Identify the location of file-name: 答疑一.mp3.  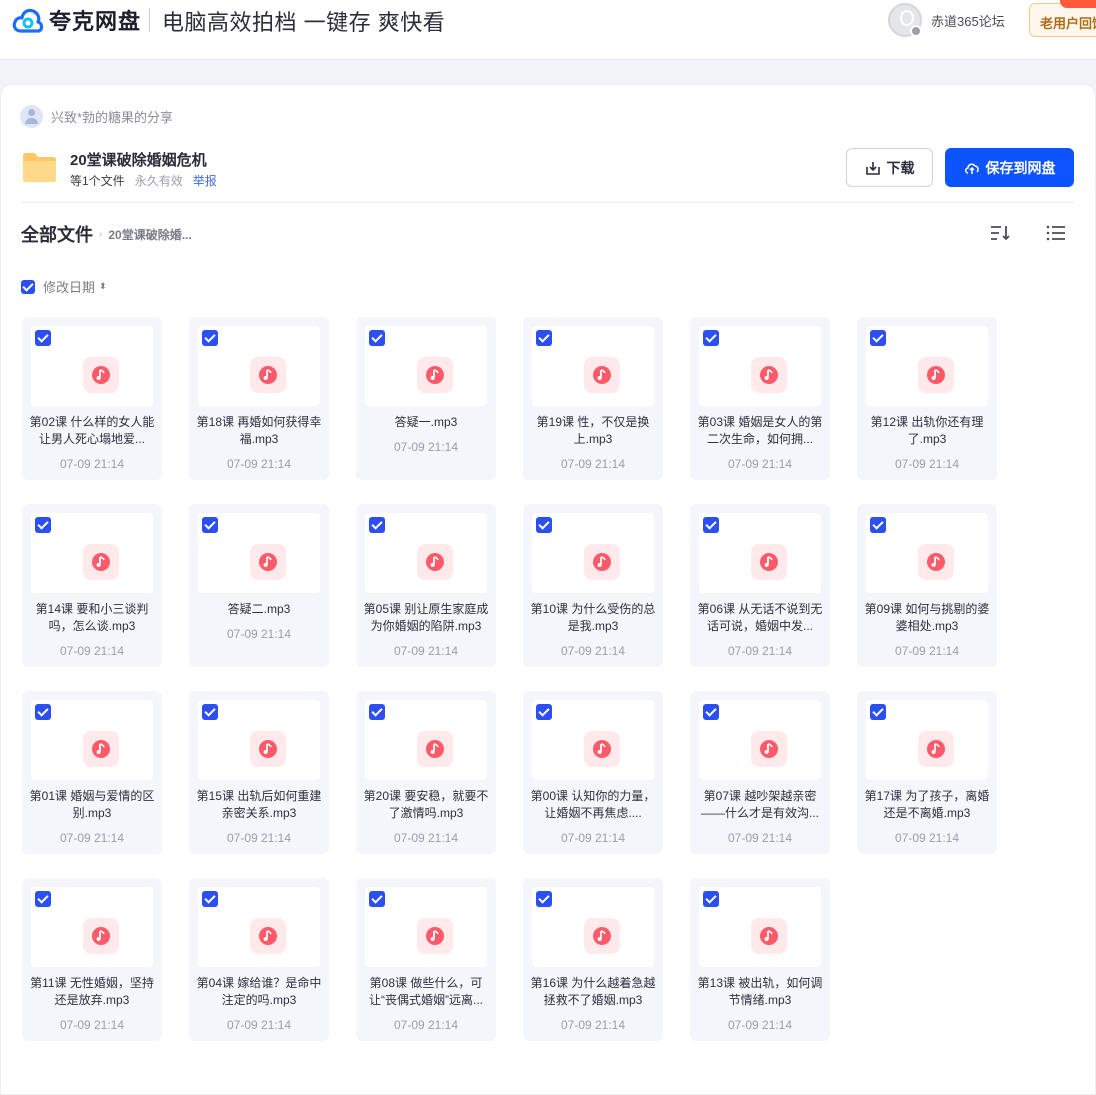
(426, 422).